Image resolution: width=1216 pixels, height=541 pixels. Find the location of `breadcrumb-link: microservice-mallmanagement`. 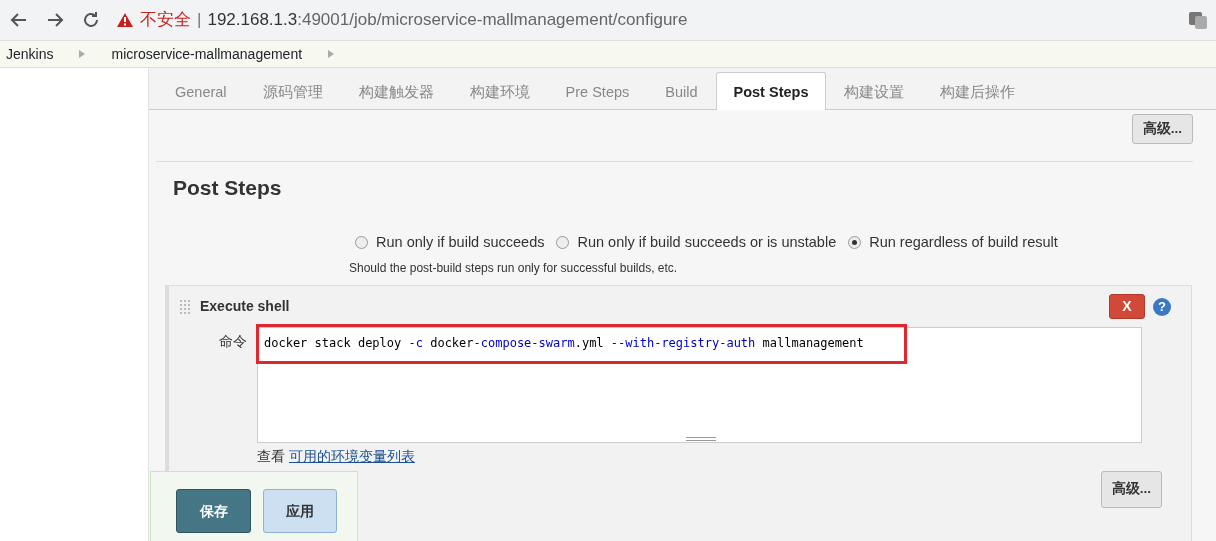

breadcrumb-link: microservice-mallmanagement is located at coordinates (207, 54).